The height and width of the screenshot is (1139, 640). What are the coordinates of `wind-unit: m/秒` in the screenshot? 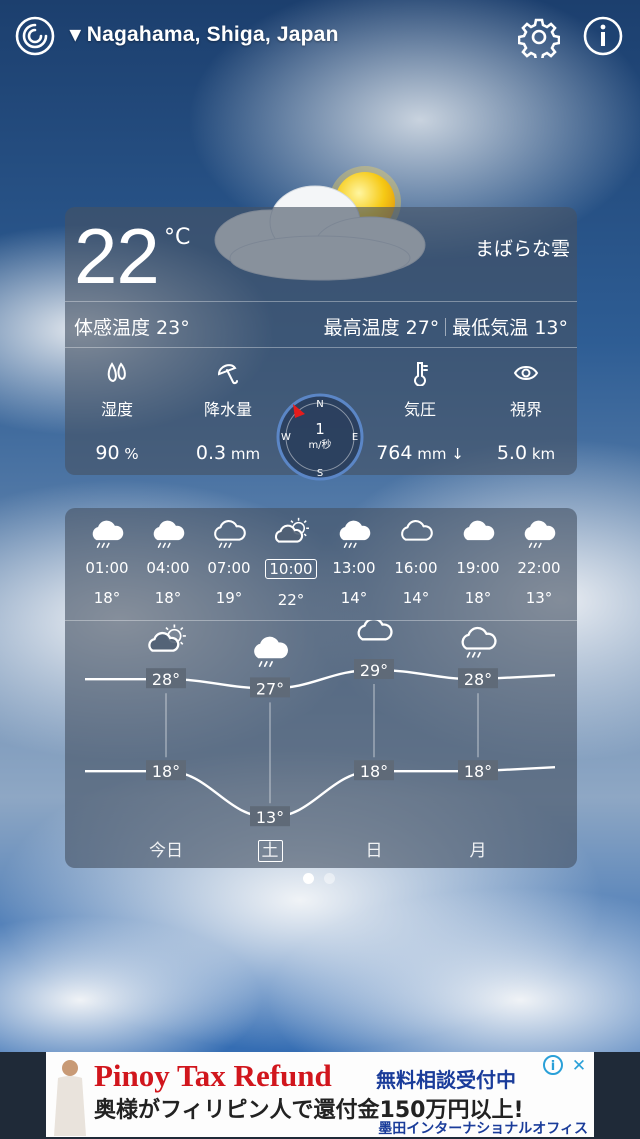 It's located at (319, 444).